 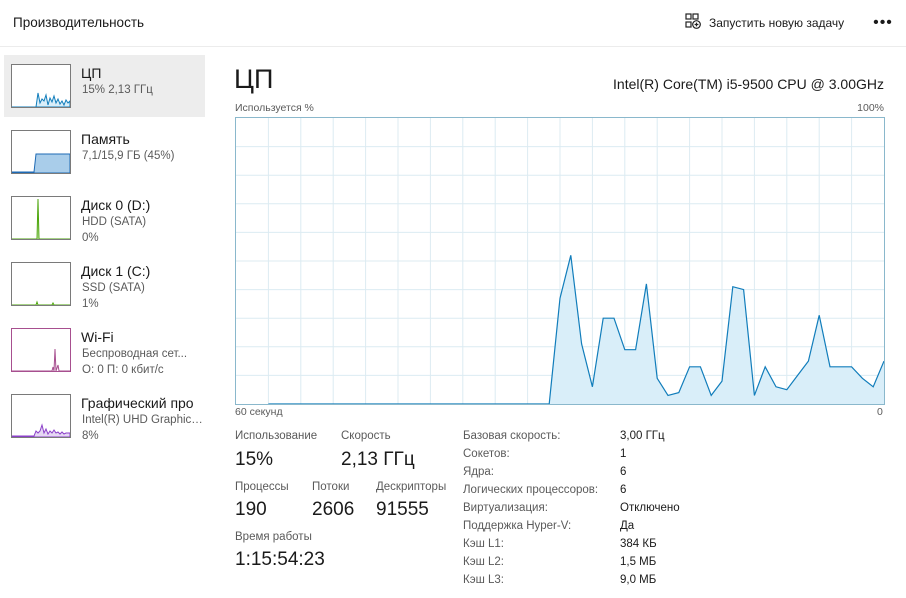 I want to click on spec-key: Кэш L2:, so click(x=483, y=562).